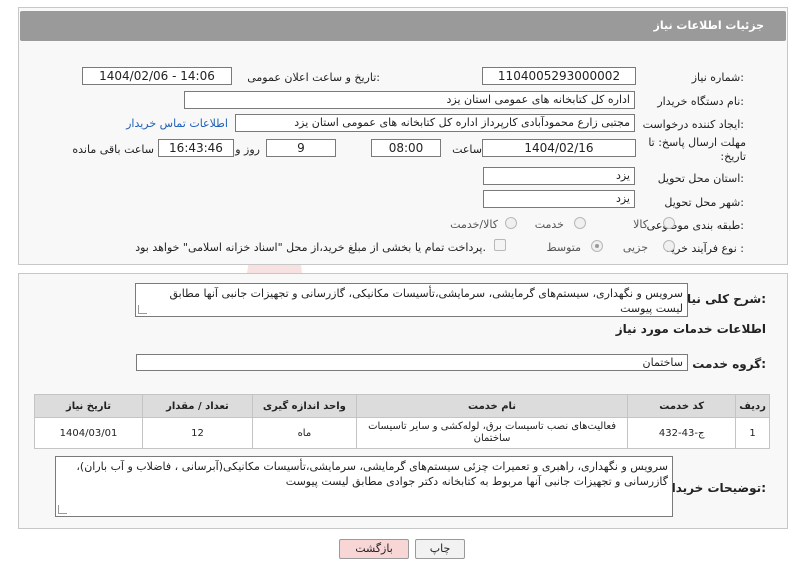 The image size is (788, 574). Describe the element at coordinates (709, 25) in the screenshot. I see `page-title: جزئیات اطلاعات نیاز` at that location.